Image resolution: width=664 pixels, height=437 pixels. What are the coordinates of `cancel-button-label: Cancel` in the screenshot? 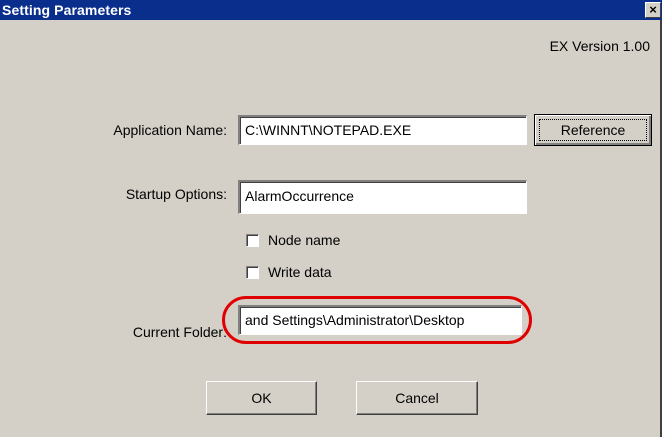 It's located at (417, 398).